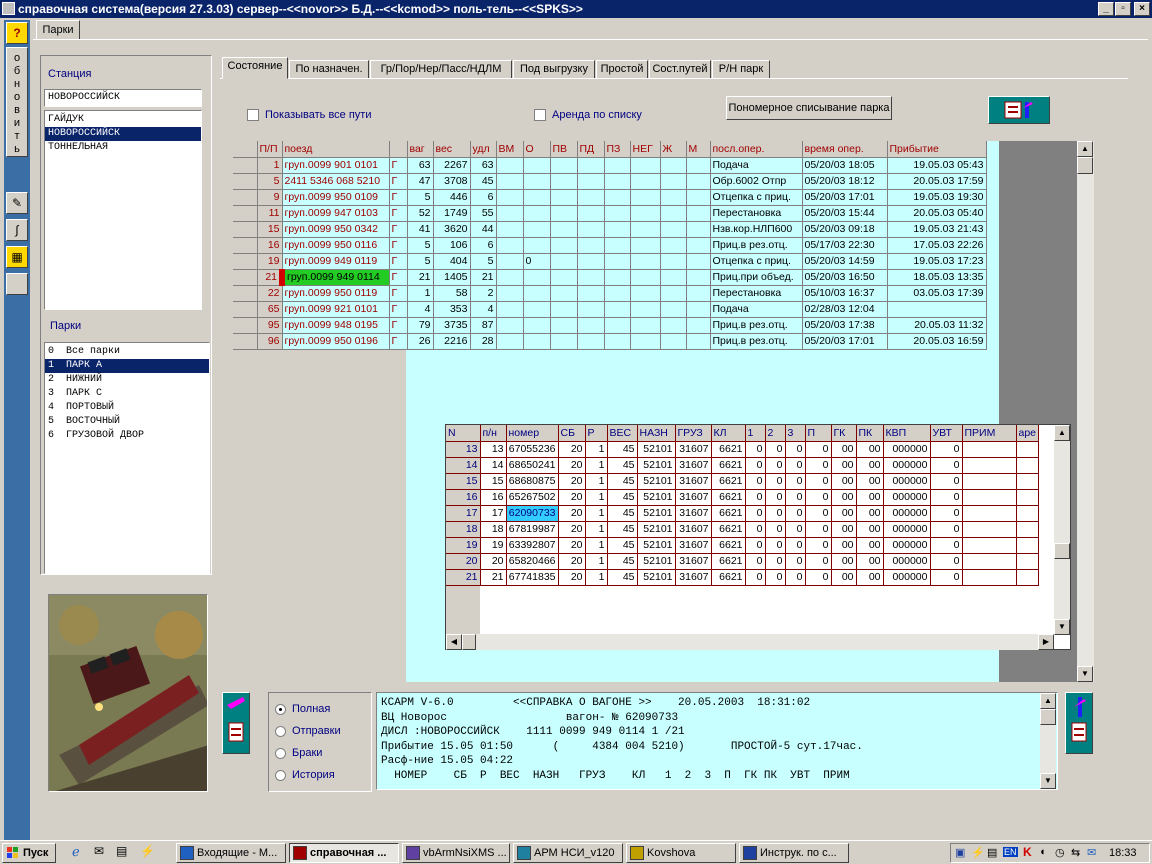  What do you see at coordinates (469, 642) in the screenshot?
I see `wagon-hscroll-thumb` at bounding box center [469, 642].